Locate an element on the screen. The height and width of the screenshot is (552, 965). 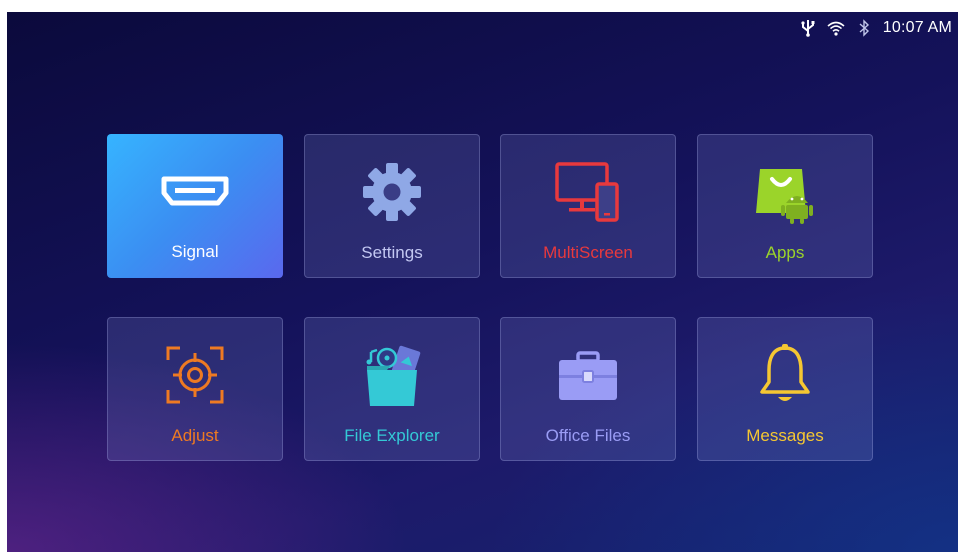
tile-label: Settings is located at coordinates (392, 252).